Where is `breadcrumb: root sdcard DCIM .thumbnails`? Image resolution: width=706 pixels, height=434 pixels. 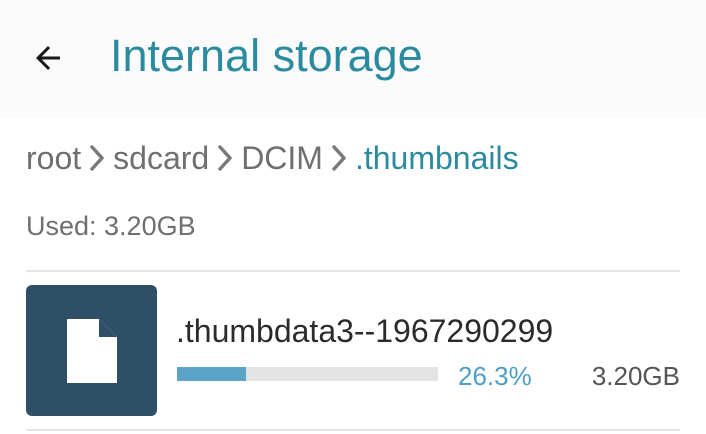 breadcrumb: root sdcard DCIM .thumbnails is located at coordinates (272, 158).